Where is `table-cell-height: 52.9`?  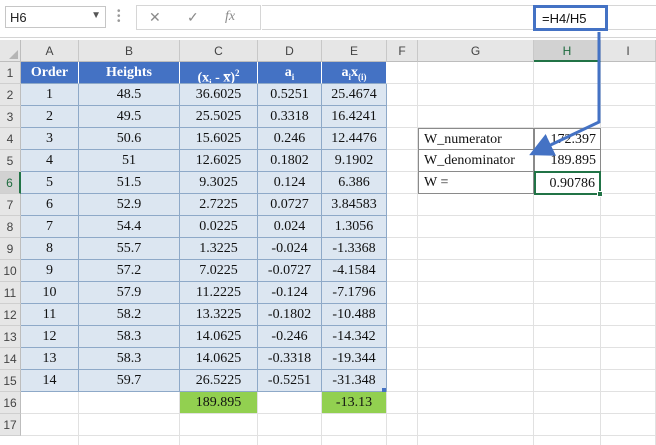 table-cell-height: 52.9 is located at coordinates (129, 205).